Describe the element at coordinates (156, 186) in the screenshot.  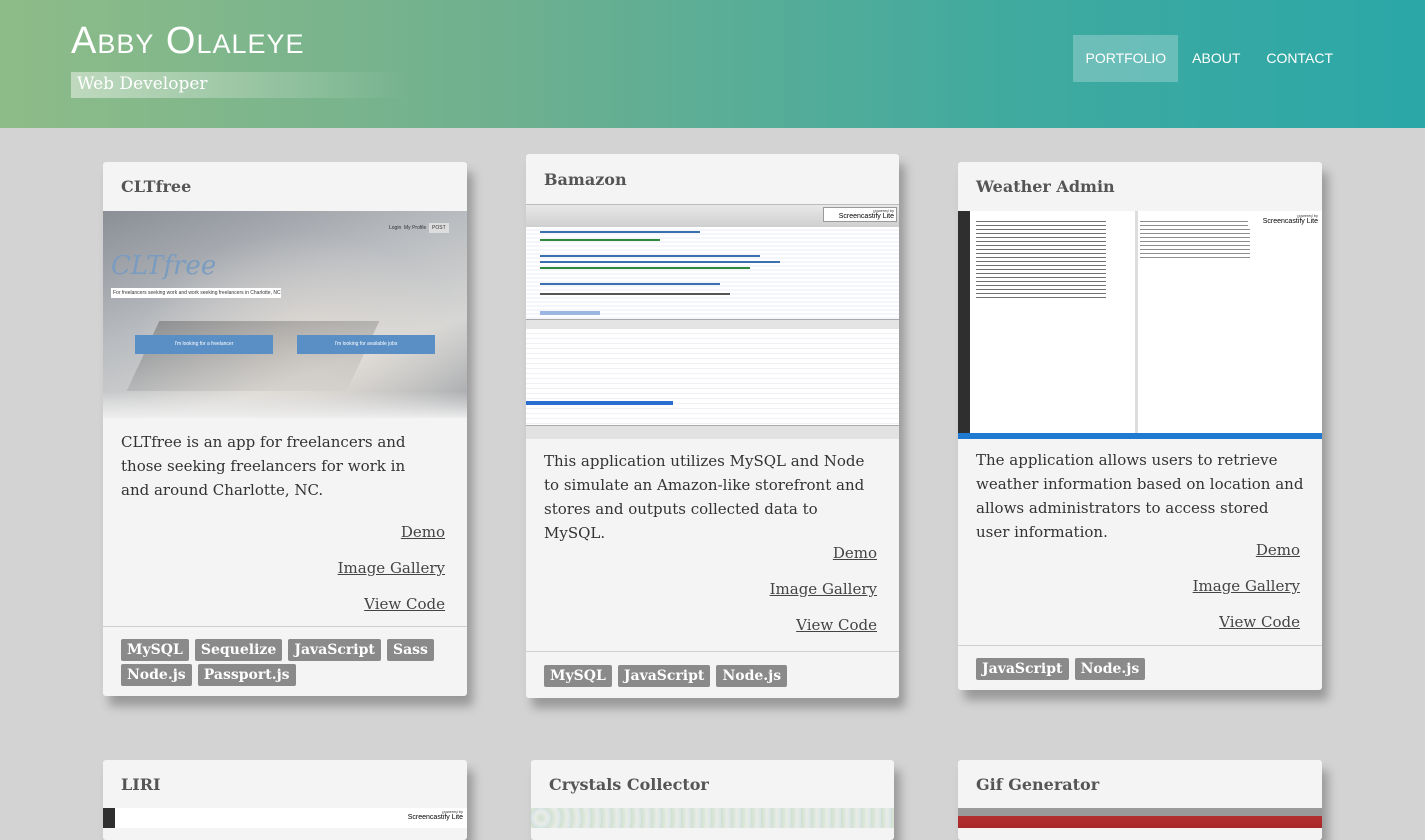
I see `card-title: CLTfree` at that location.